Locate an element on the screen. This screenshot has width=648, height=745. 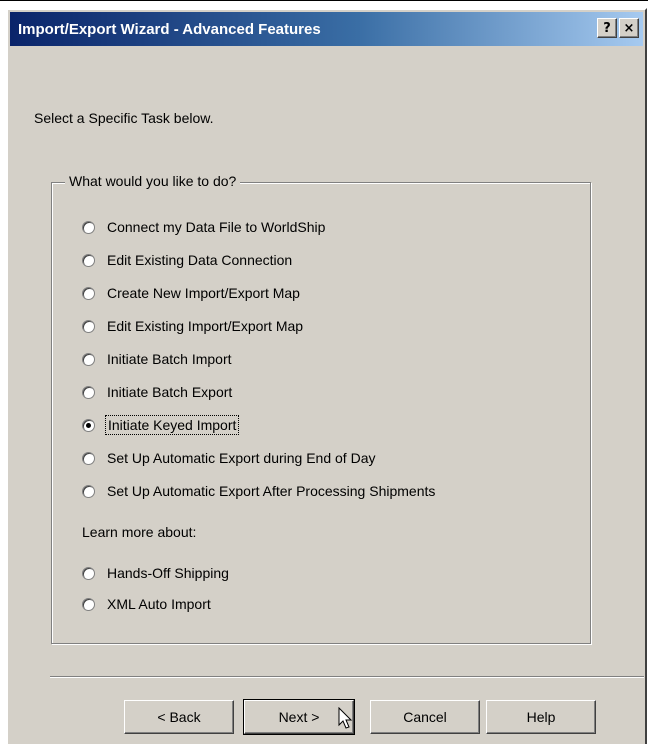
button-separator is located at coordinates (347, 677).